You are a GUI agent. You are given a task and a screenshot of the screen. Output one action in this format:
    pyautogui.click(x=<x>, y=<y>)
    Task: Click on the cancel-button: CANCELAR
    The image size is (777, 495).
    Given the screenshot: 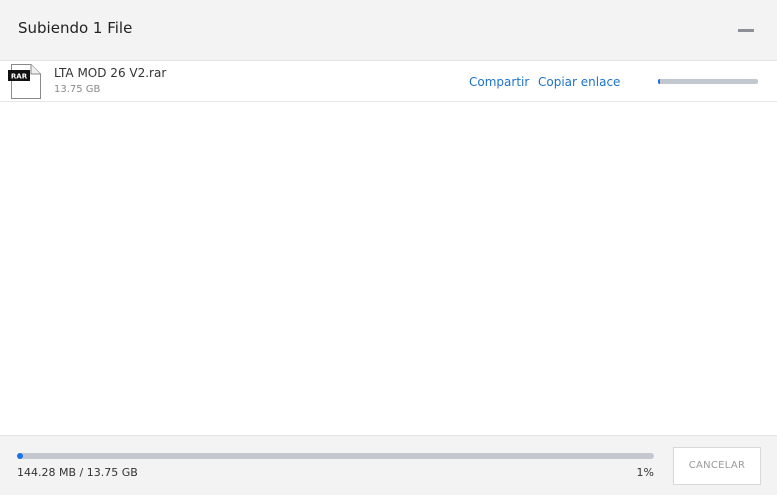 What is the action you would take?
    pyautogui.click(x=717, y=466)
    